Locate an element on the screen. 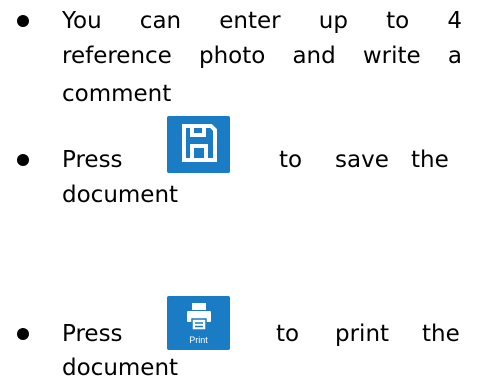 The height and width of the screenshot is (387, 479). save-icon is located at coordinates (199, 143).